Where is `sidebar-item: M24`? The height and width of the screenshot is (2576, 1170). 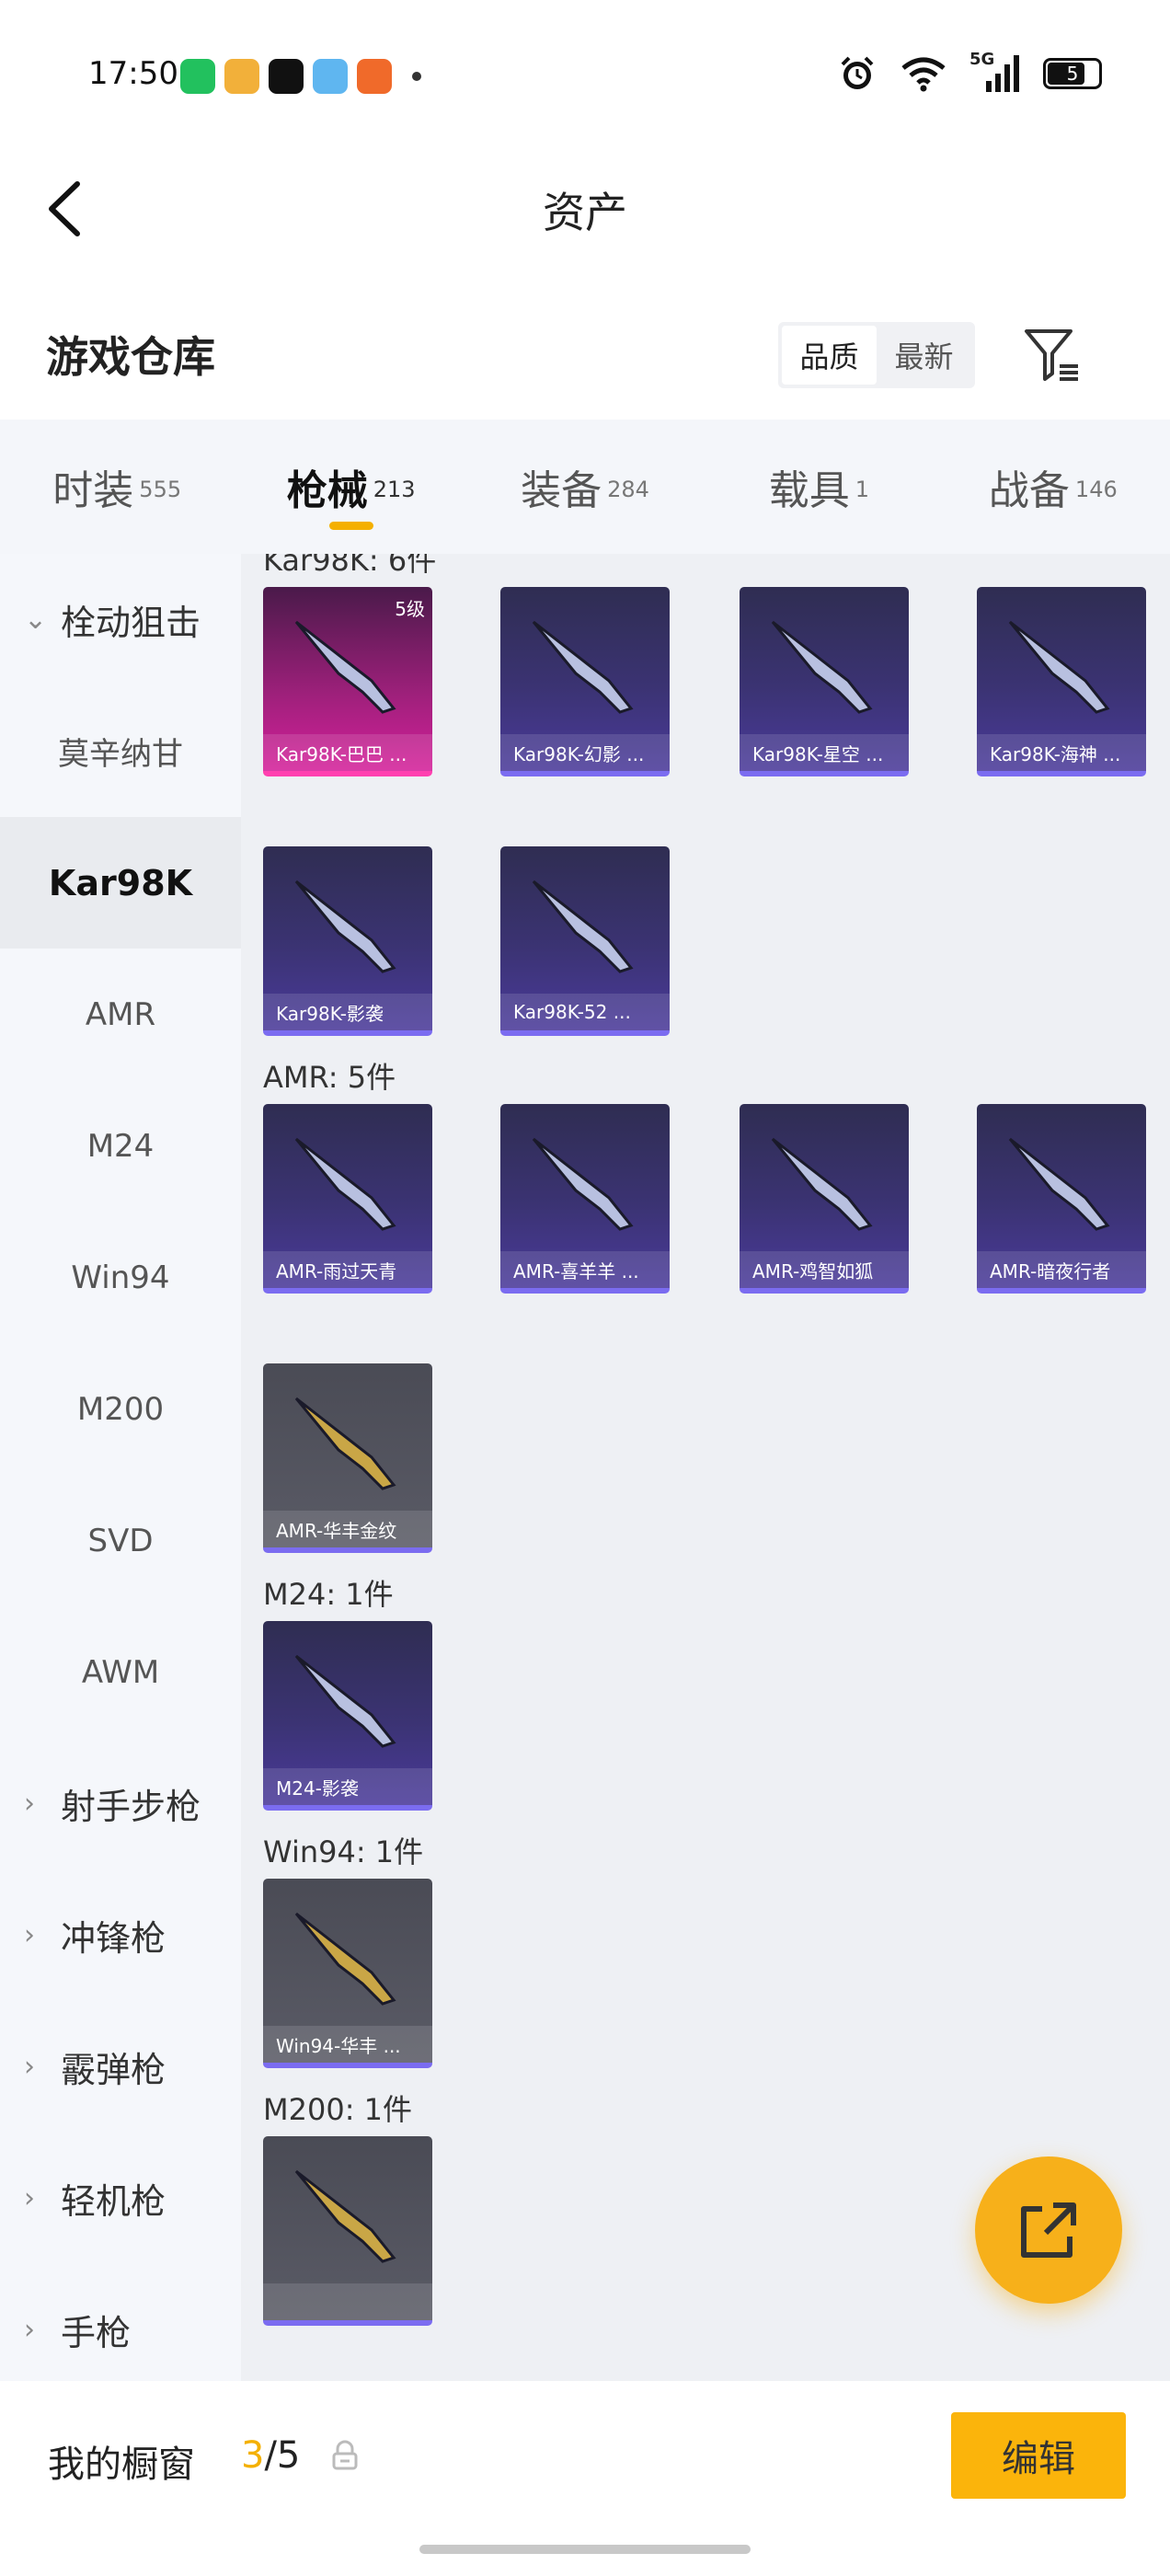 sidebar-item: M24 is located at coordinates (120, 1146).